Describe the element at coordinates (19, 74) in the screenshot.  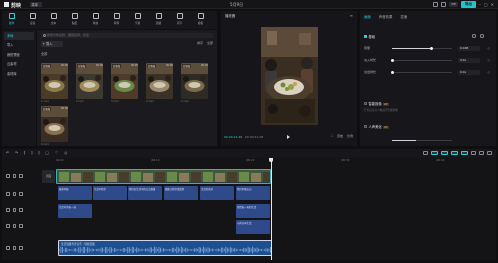
I see `sidebar-item-4: 素材库` at that location.